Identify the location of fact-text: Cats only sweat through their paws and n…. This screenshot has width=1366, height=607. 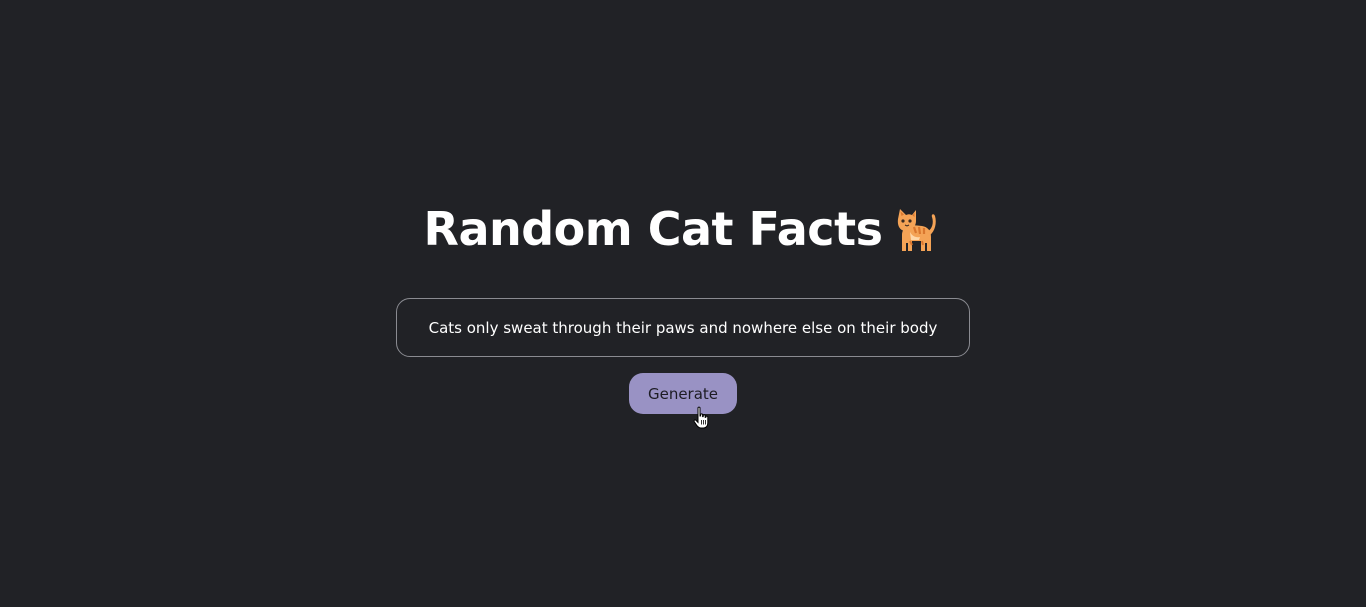
(683, 327).